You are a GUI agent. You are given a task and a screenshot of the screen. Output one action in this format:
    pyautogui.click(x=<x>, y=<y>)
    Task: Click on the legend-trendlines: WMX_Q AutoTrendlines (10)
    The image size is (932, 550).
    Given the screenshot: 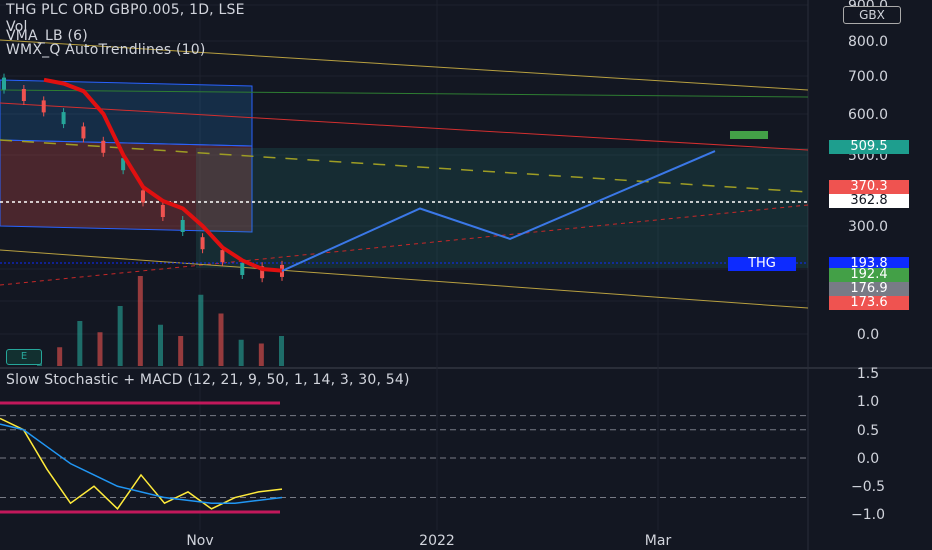 What is the action you would take?
    pyautogui.click(x=106, y=50)
    